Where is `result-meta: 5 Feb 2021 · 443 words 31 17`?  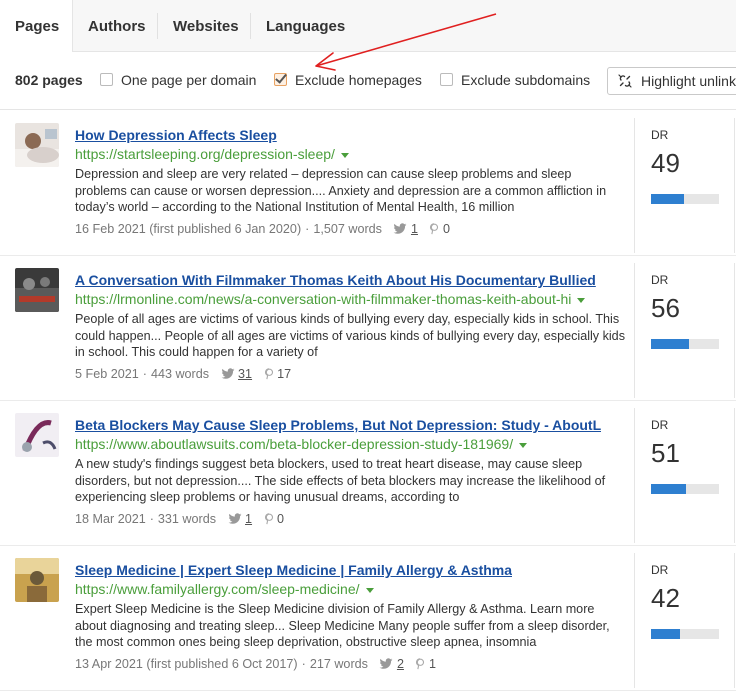 result-meta: 5 Feb 2021 · 443 words 31 17 is located at coordinates (183, 374).